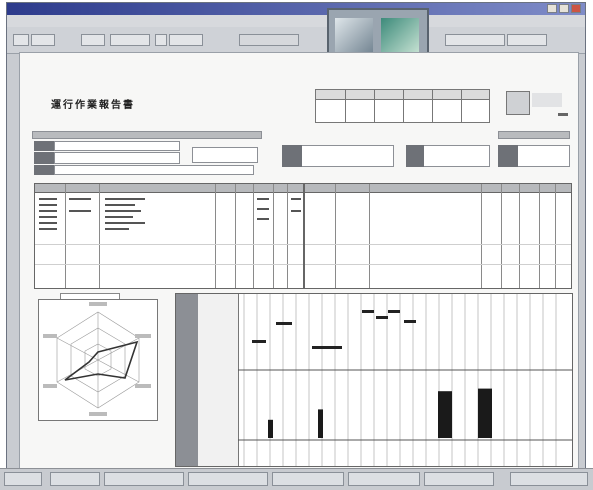  What do you see at coordinates (169, 236) in the screenshot?
I see `left-data-table` at bounding box center [169, 236].